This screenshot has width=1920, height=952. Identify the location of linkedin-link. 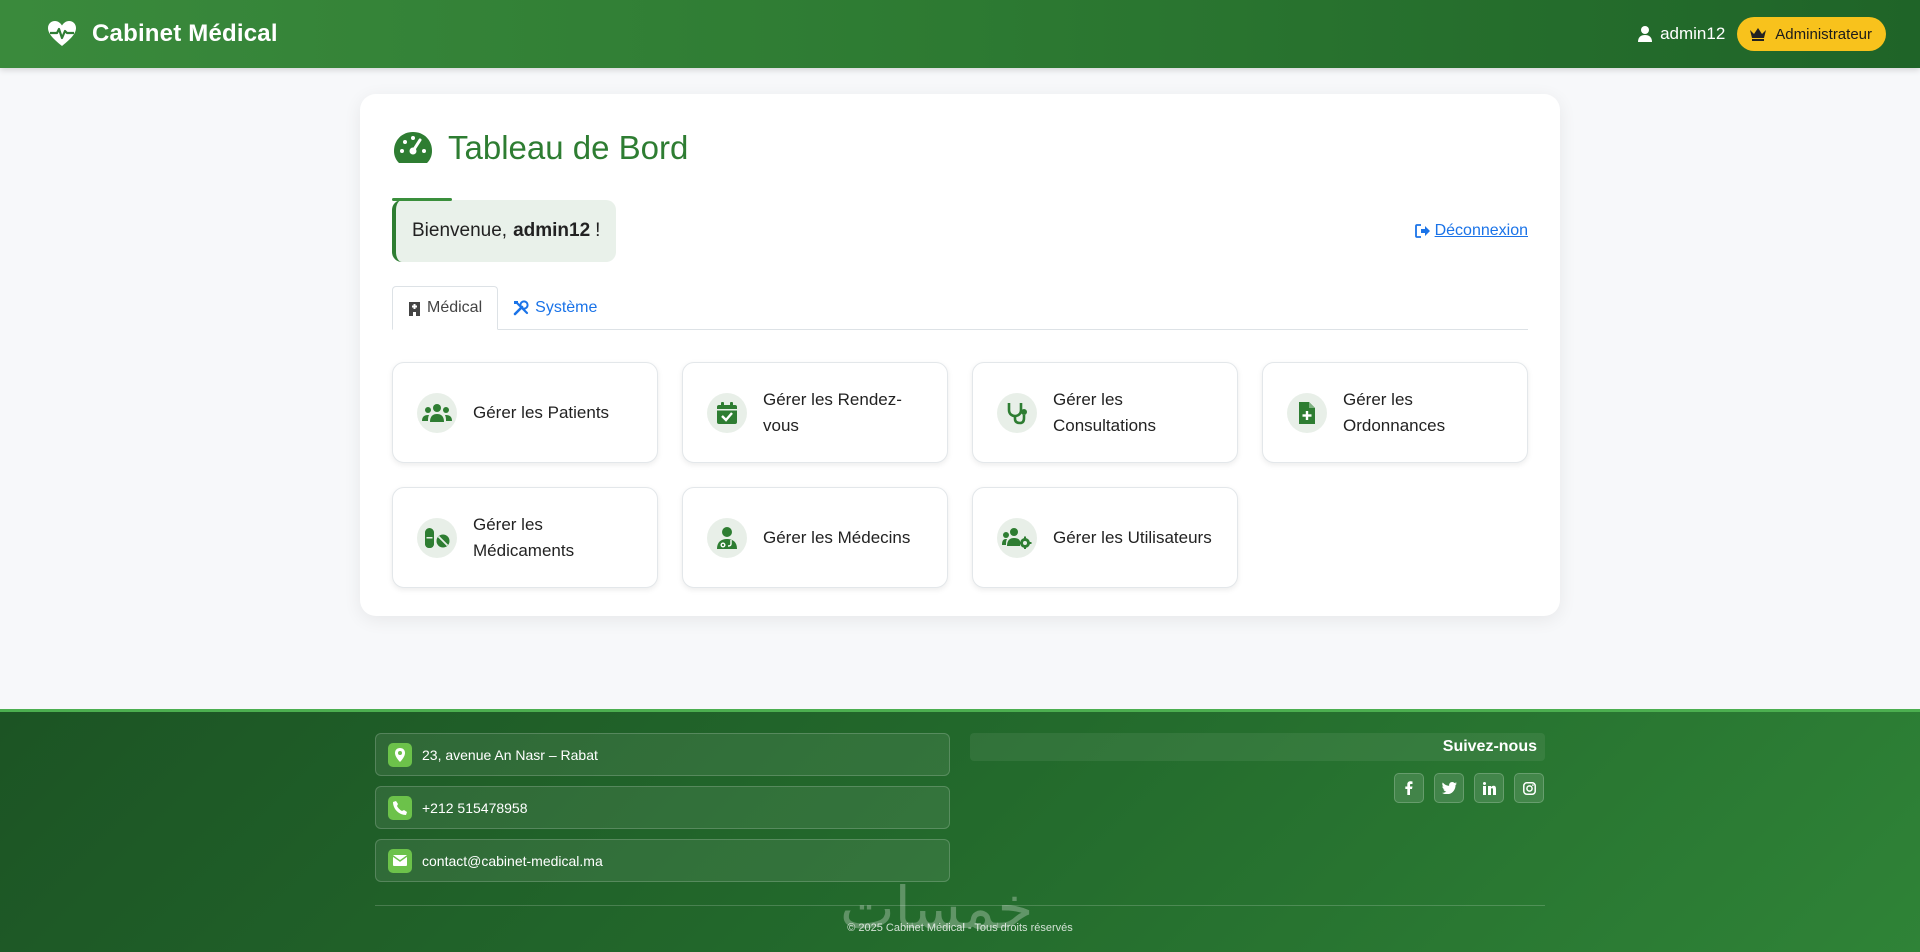
(1489, 788).